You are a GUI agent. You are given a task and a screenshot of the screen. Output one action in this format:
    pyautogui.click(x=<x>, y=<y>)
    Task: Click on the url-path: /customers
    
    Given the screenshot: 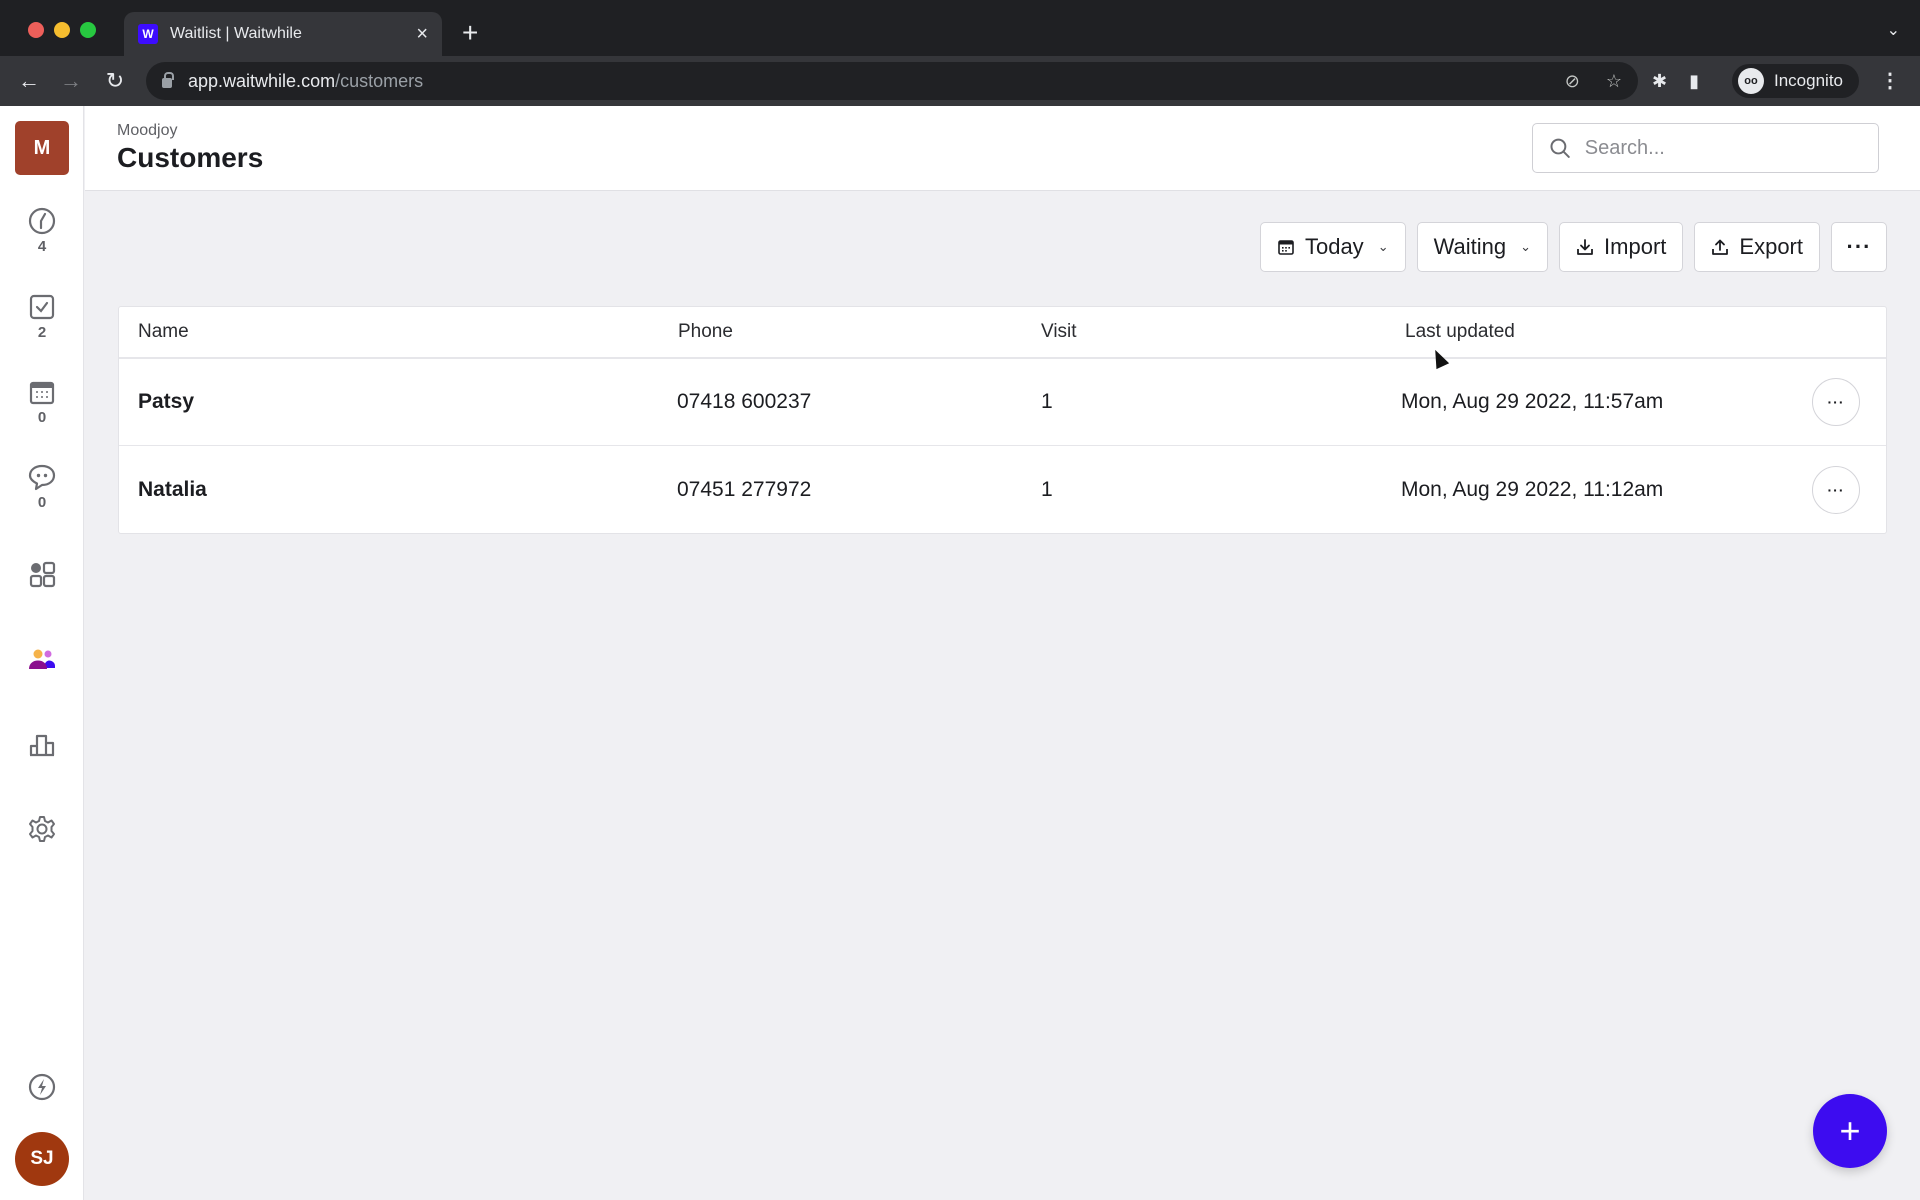 What is the action you would take?
    pyautogui.click(x=379, y=80)
    